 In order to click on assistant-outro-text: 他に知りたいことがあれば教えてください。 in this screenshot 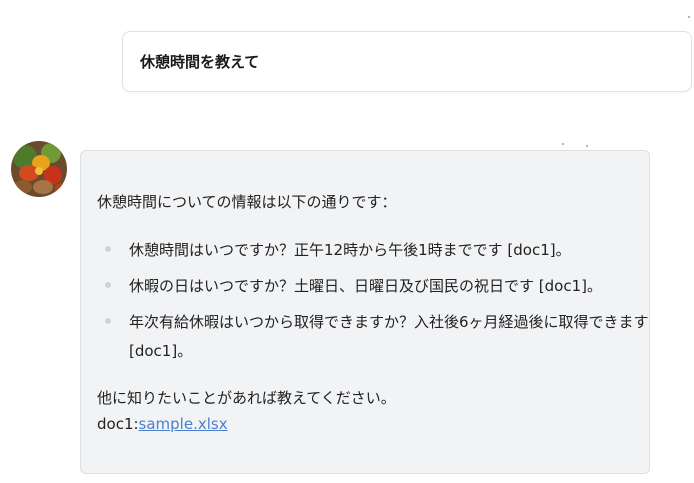, I will do `click(246, 398)`.